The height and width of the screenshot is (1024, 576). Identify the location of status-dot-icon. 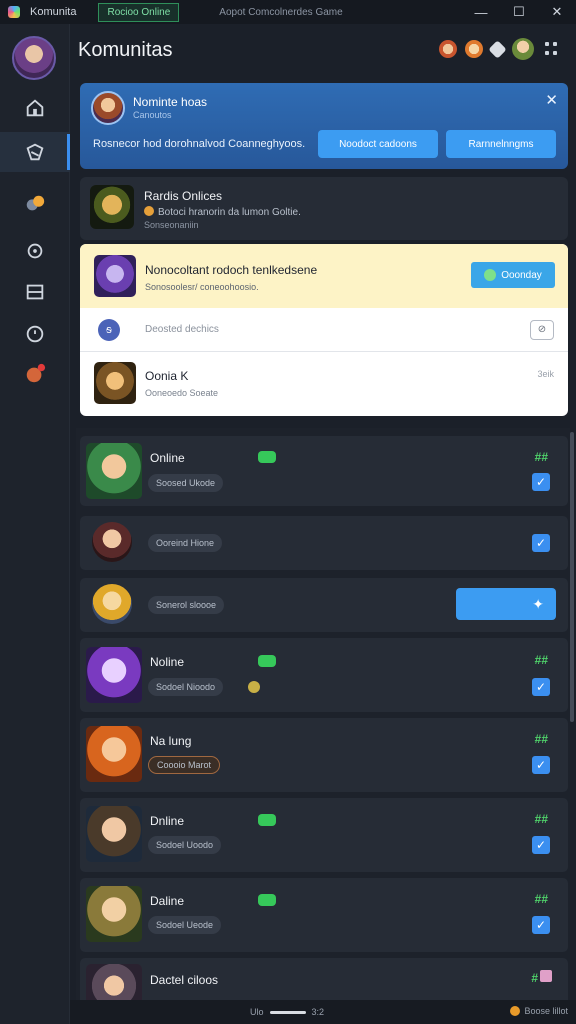
(515, 1011).